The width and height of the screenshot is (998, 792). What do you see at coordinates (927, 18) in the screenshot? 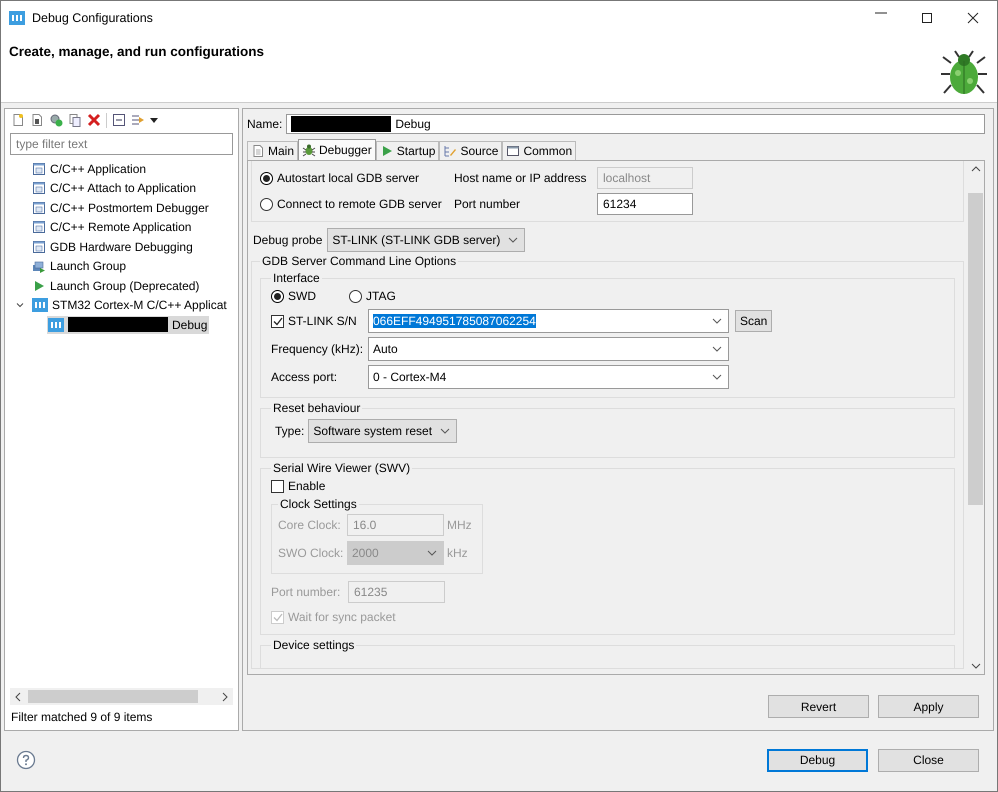
I see `maximize-icon` at bounding box center [927, 18].